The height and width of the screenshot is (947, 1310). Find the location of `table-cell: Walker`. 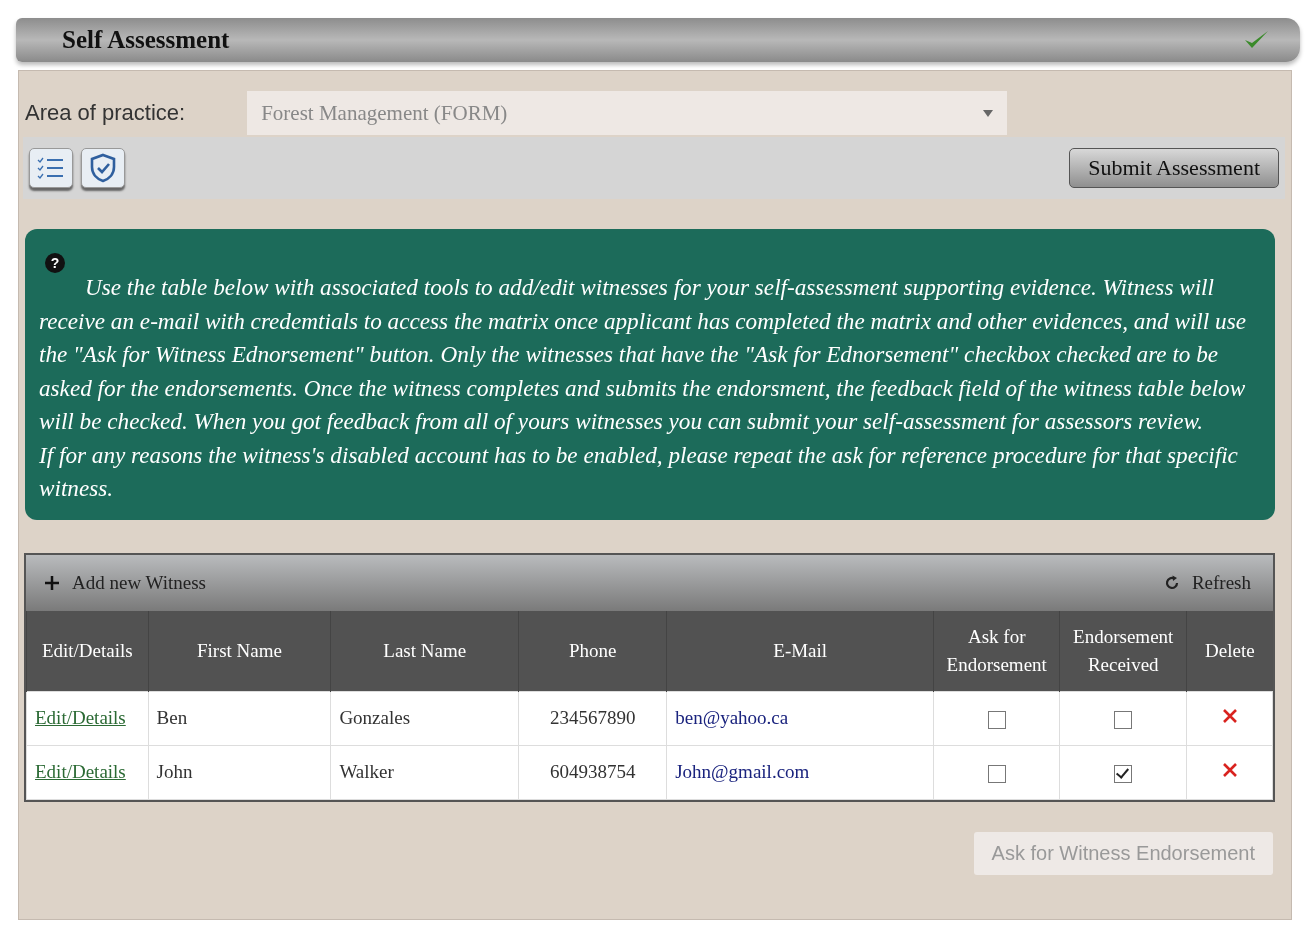

table-cell: Walker is located at coordinates (424, 772).